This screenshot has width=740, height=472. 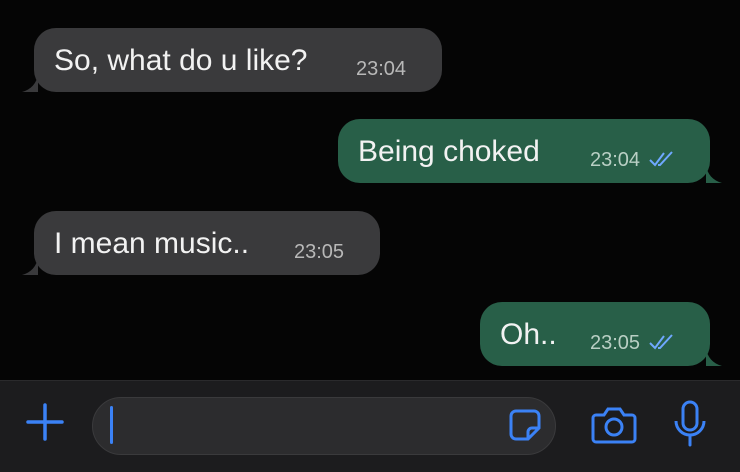 I want to click on plus-icon, so click(x=45, y=422).